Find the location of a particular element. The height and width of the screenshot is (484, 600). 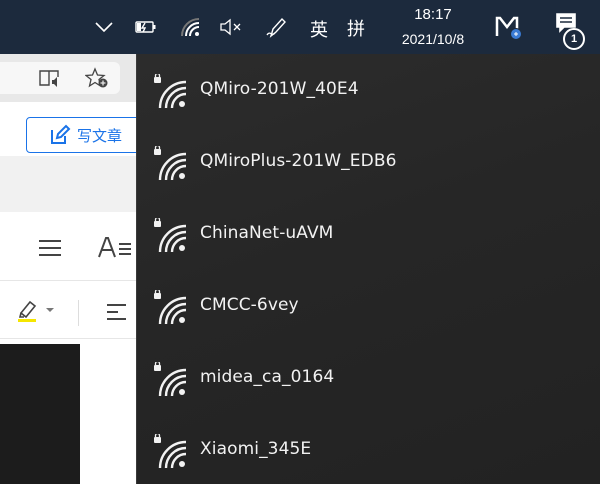

app-logo-icon is located at coordinates (509, 27).